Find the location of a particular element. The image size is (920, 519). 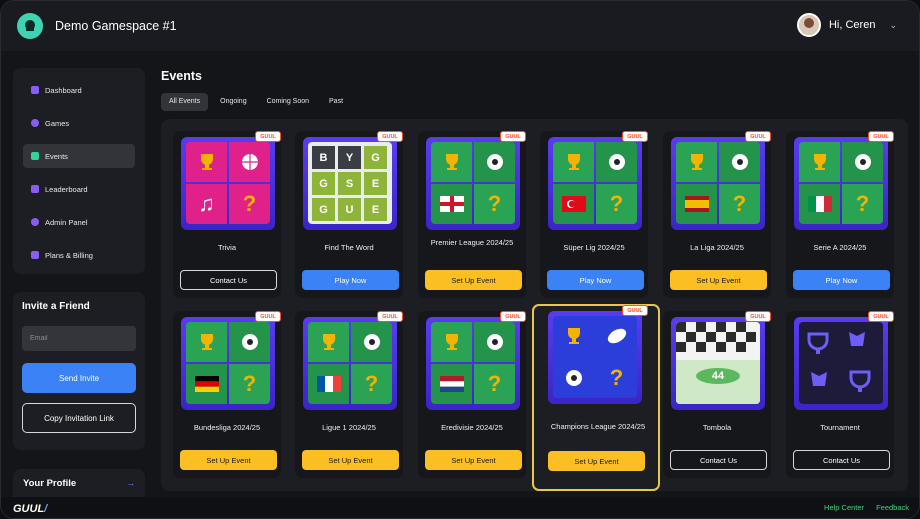

word-tile: U is located at coordinates (349, 209).